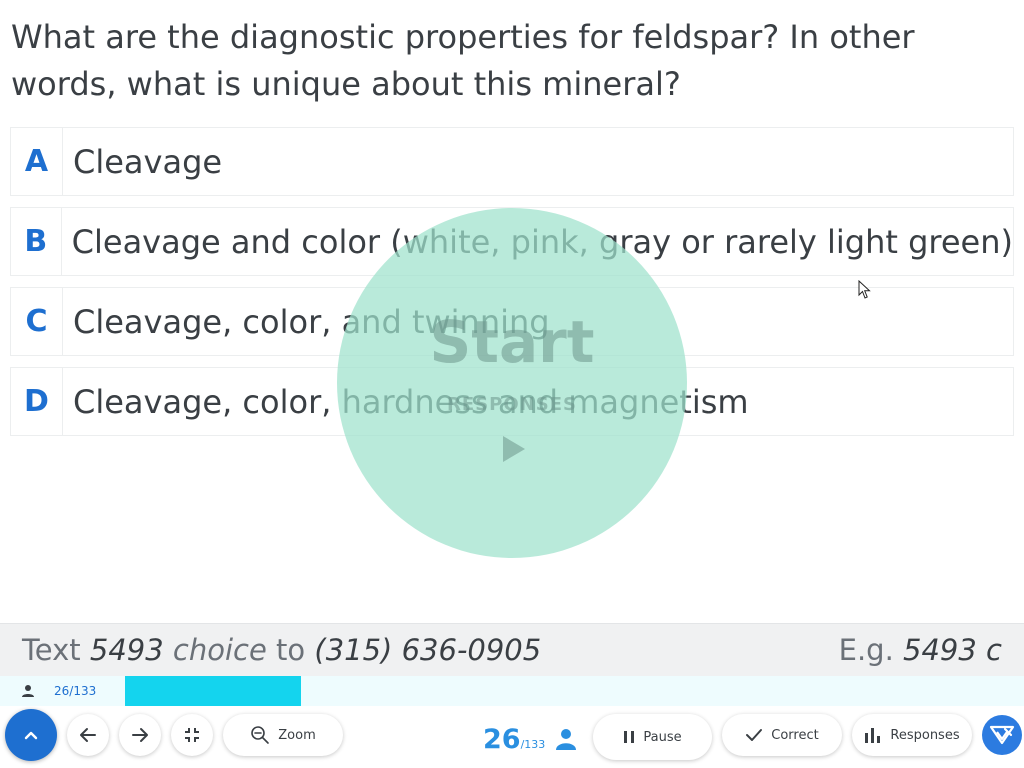 The width and height of the screenshot is (1024, 768). I want to click on start-sublabel: RESPONSES, so click(512, 404).